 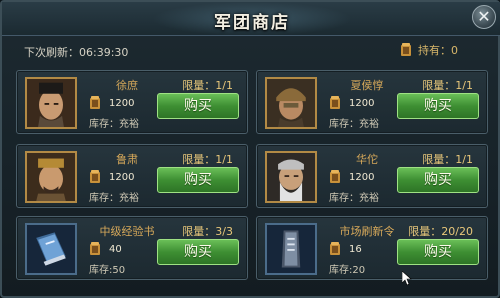 What do you see at coordinates (291, 249) in the screenshot?
I see `refresh-token-icon` at bounding box center [291, 249].